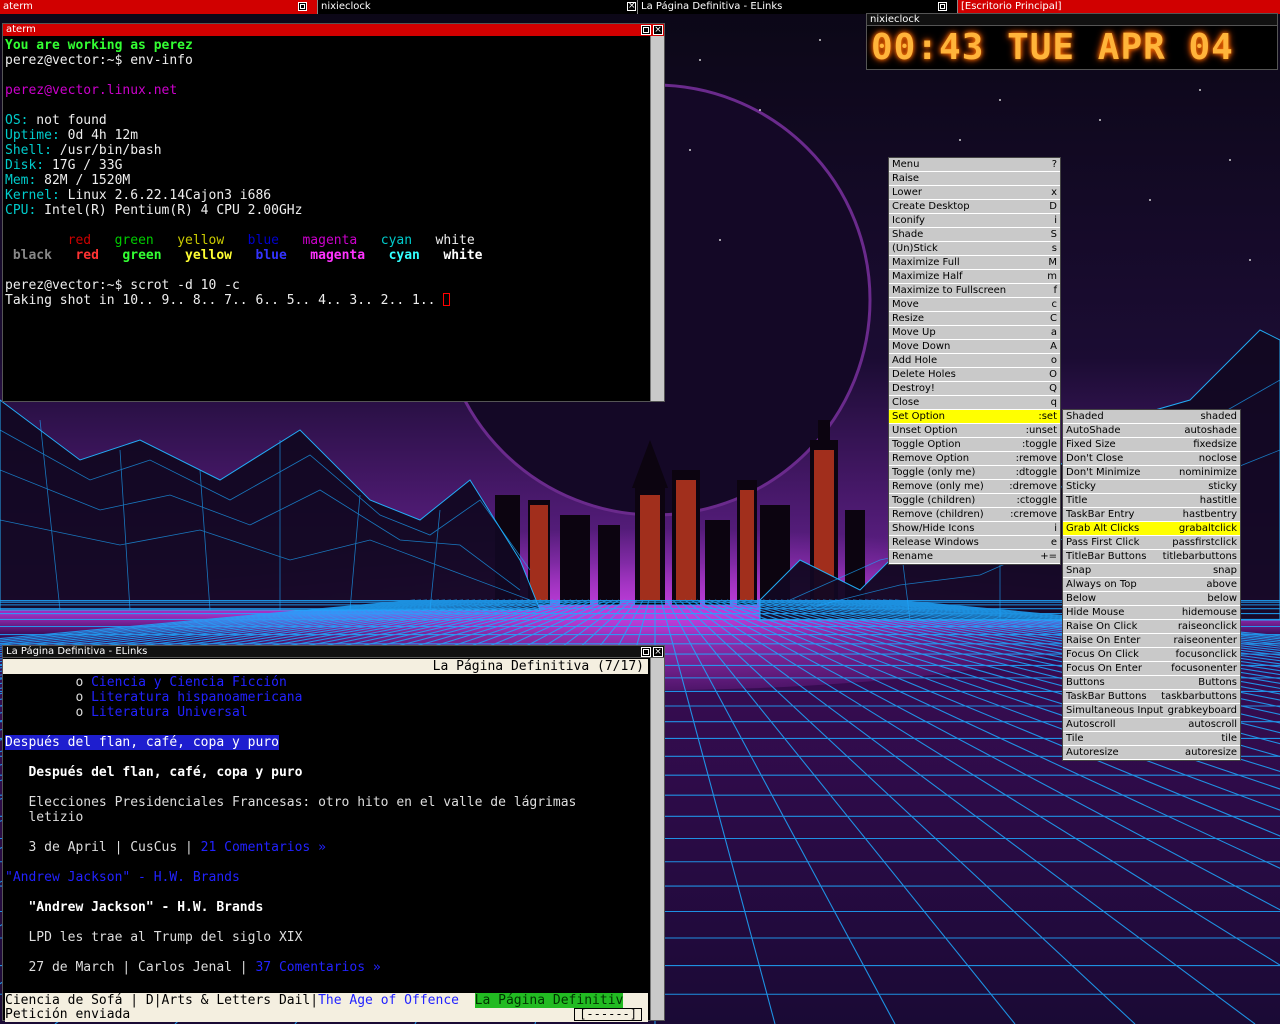 The width and height of the screenshot is (1280, 1024). Describe the element at coordinates (236, 1000) in the screenshot. I see `tab: Arts & Letters Dail` at that location.